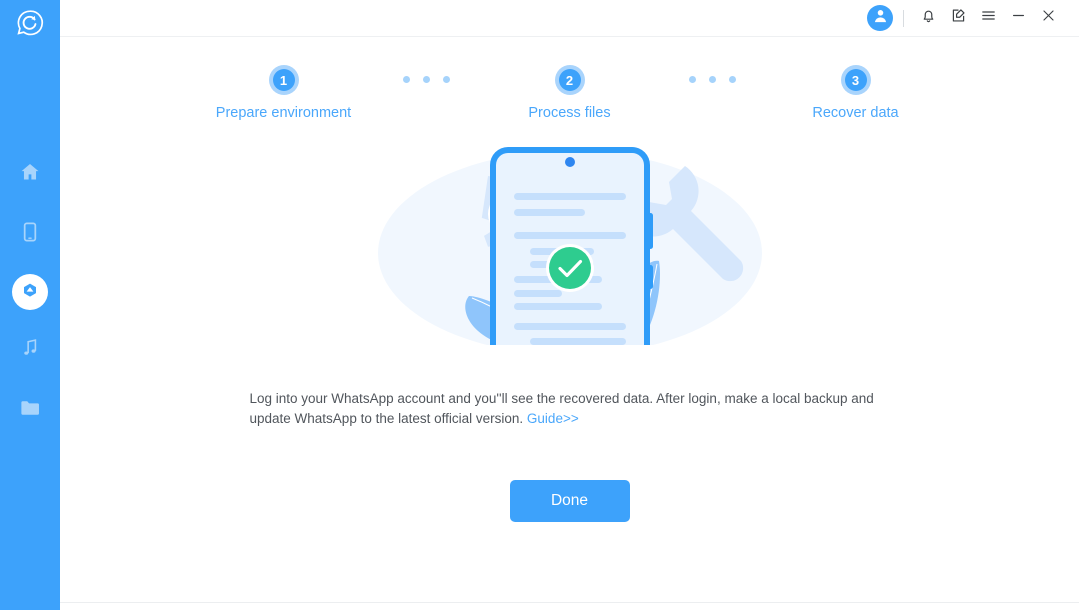 The image size is (1079, 610). I want to click on step-number-3: 3, so click(855, 80).